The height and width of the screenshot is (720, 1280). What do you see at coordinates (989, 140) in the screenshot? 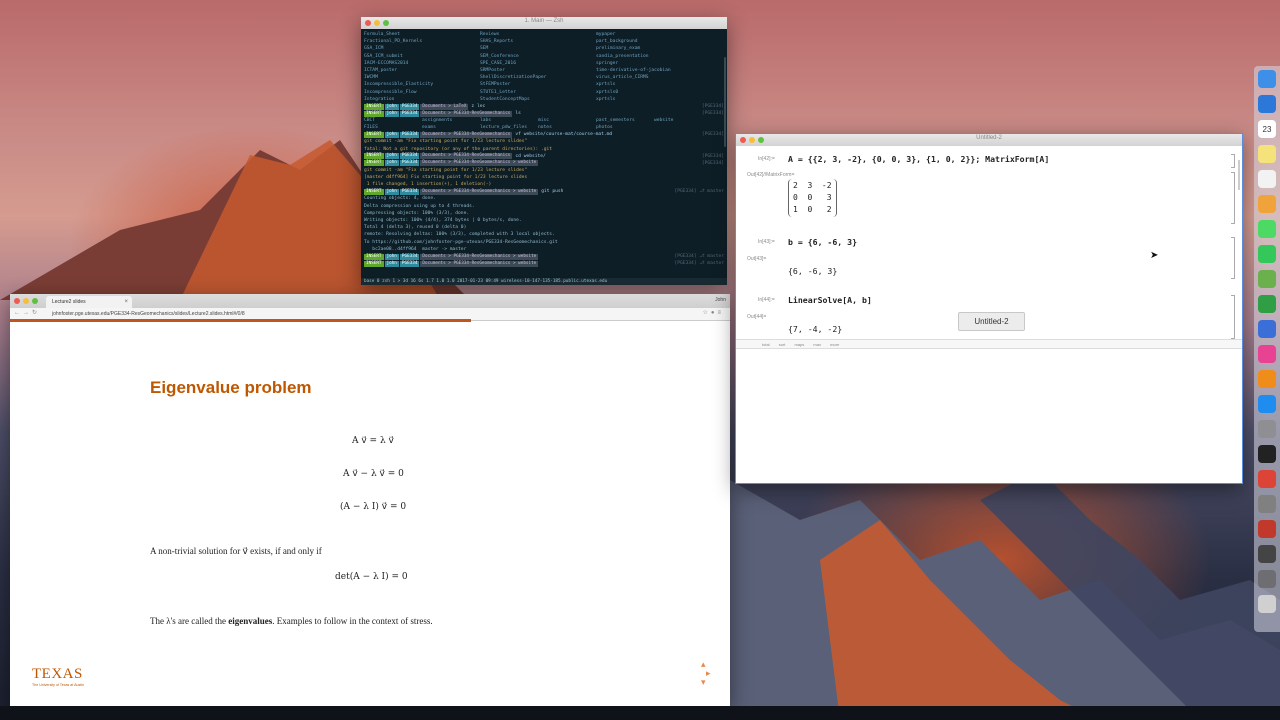
I see `mathematica-titlebar: Untitled-2` at bounding box center [989, 140].